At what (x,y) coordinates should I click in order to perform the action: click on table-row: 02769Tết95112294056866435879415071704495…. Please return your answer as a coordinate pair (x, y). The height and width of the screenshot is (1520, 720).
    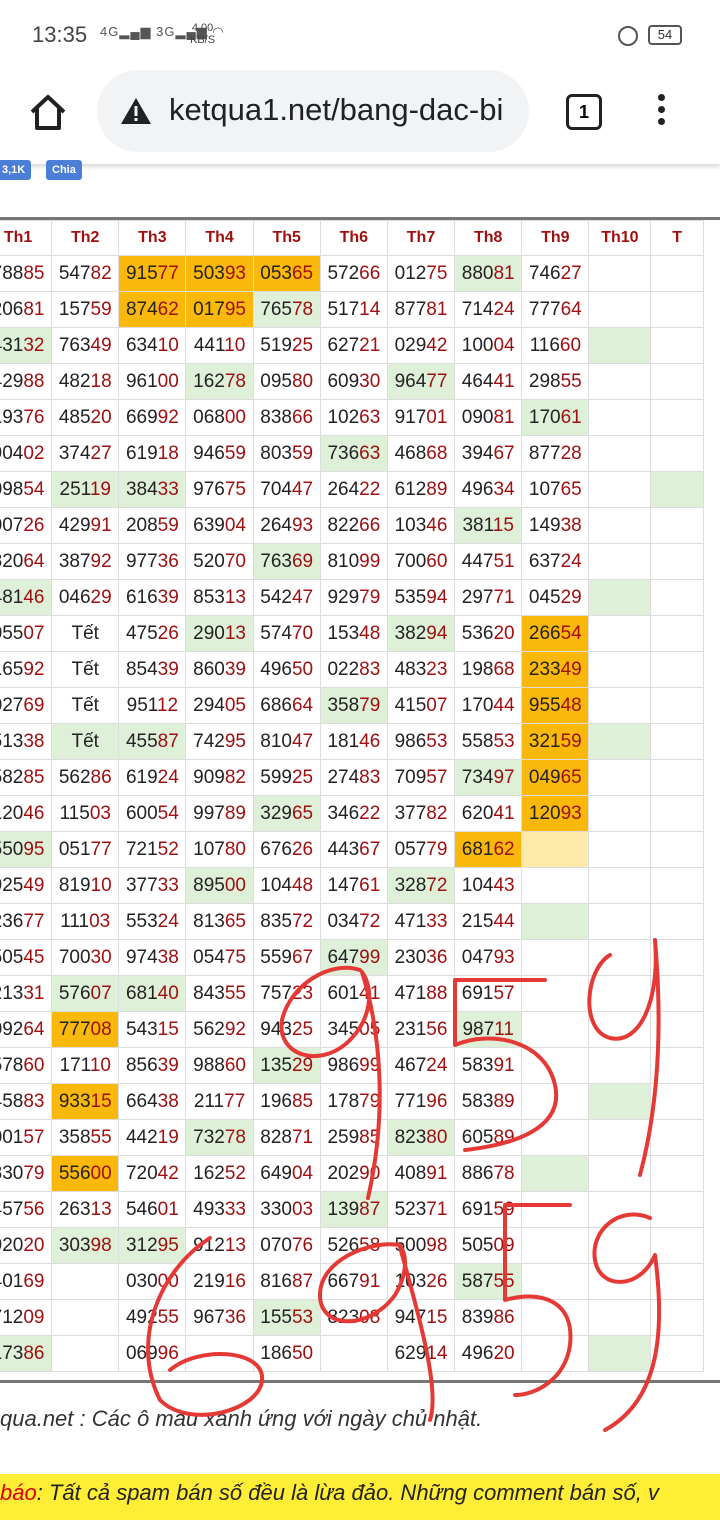
    Looking at the image, I should click on (352, 705).